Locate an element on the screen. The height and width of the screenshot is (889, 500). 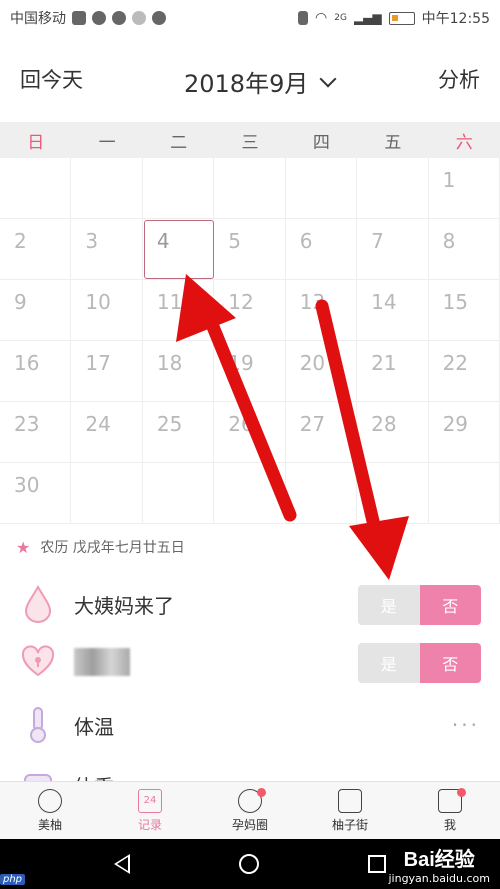
calendar-day: 6 is located at coordinates (321, 249).